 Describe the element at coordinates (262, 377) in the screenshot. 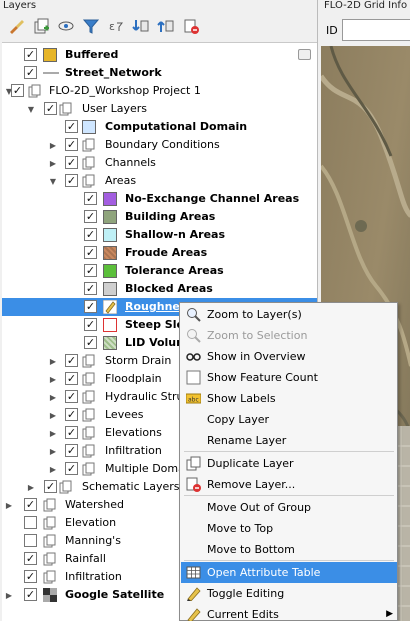

I see `menu-item-label: Show Feature Count` at that location.